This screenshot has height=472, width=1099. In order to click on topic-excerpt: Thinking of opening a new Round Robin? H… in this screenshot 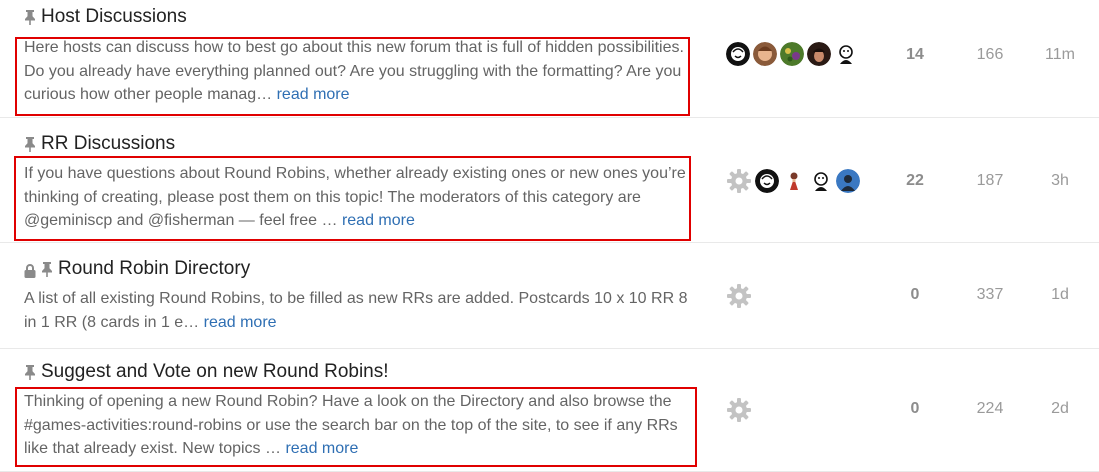, I will do `click(359, 425)`.